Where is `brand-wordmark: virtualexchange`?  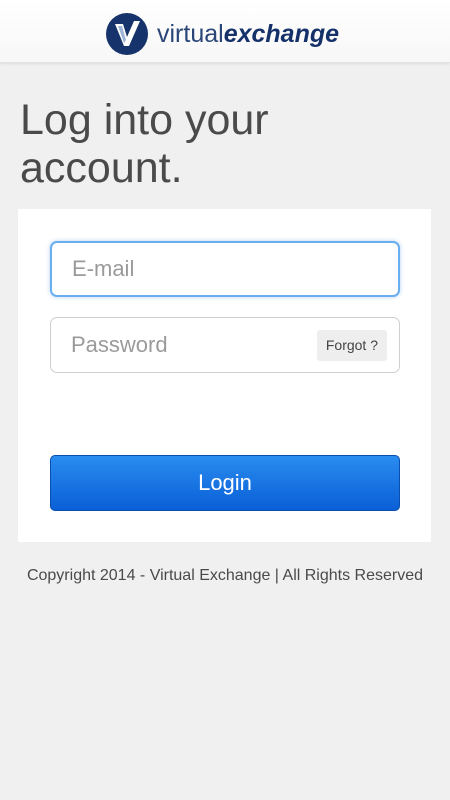 brand-wordmark: virtualexchange is located at coordinates (248, 34).